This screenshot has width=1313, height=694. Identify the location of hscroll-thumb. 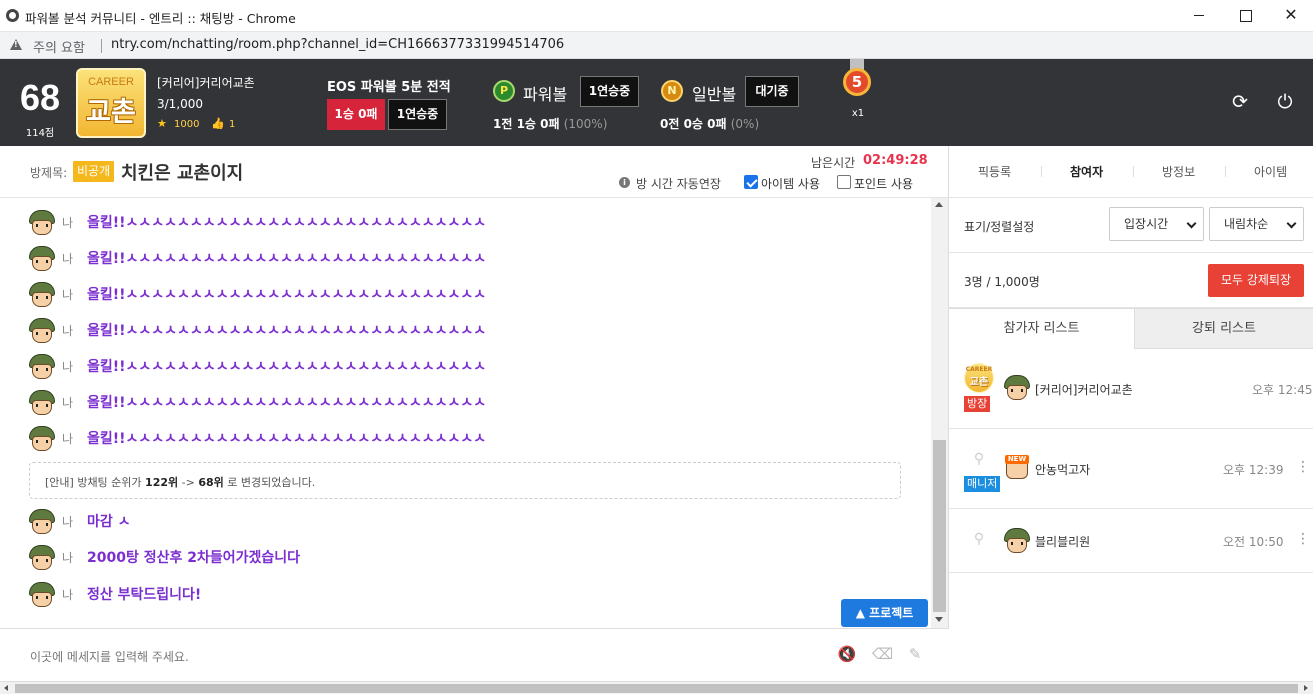
(656, 688).